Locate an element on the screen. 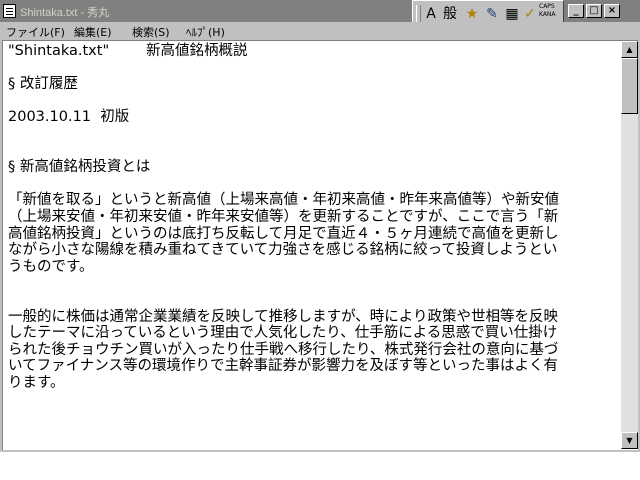 Image resolution: width=640 pixels, height=480 pixels. text-line: したテーマに沿っているという理由で人気化したり、仕手筋による思惑で買い仕掛け is located at coordinates (311, 333).